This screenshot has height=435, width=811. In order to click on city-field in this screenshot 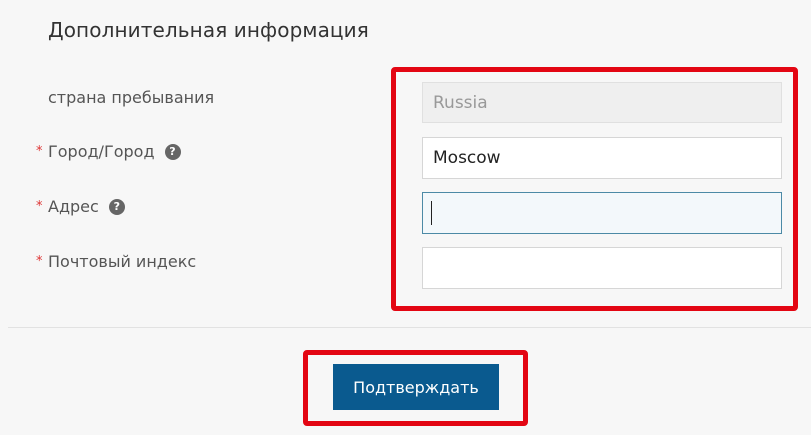, I will do `click(602, 158)`.